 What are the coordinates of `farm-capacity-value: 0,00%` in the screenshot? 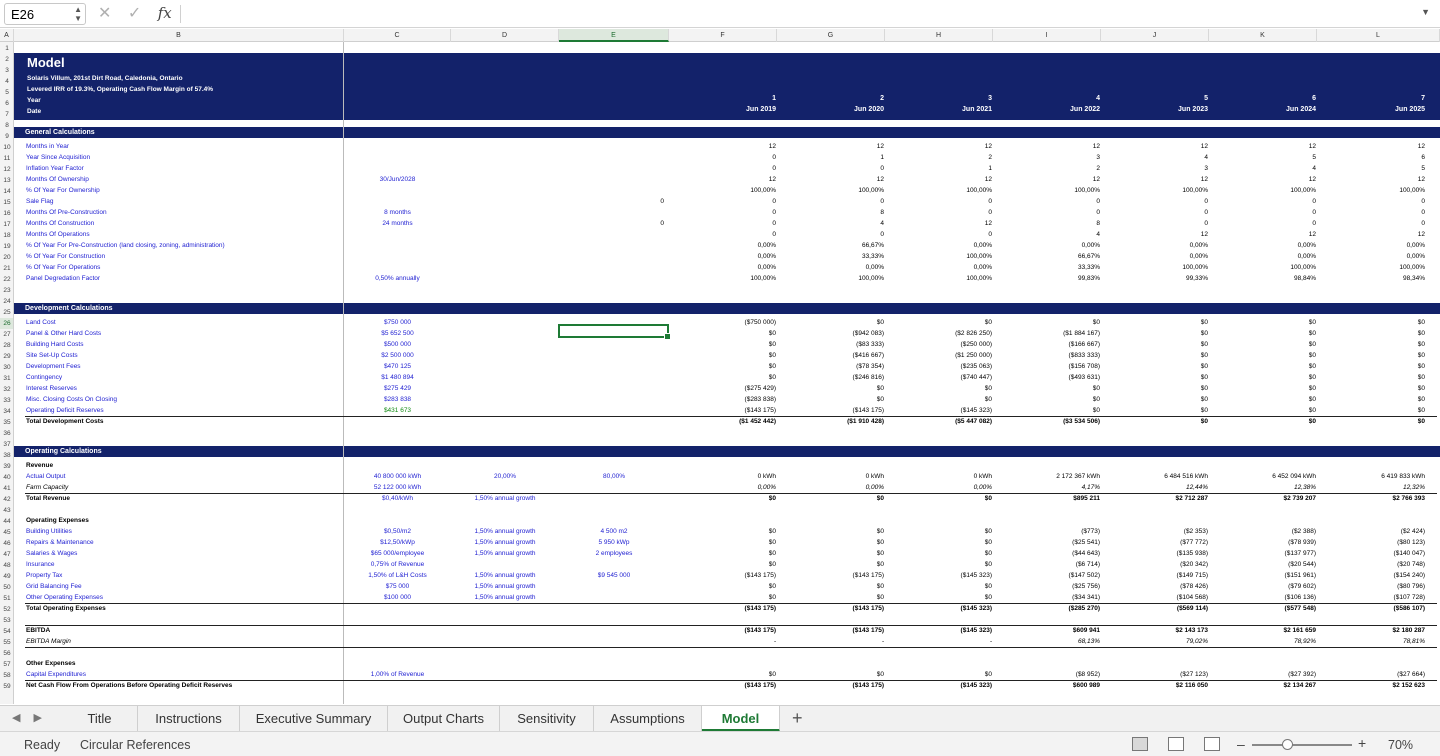 It's located at (942, 487).